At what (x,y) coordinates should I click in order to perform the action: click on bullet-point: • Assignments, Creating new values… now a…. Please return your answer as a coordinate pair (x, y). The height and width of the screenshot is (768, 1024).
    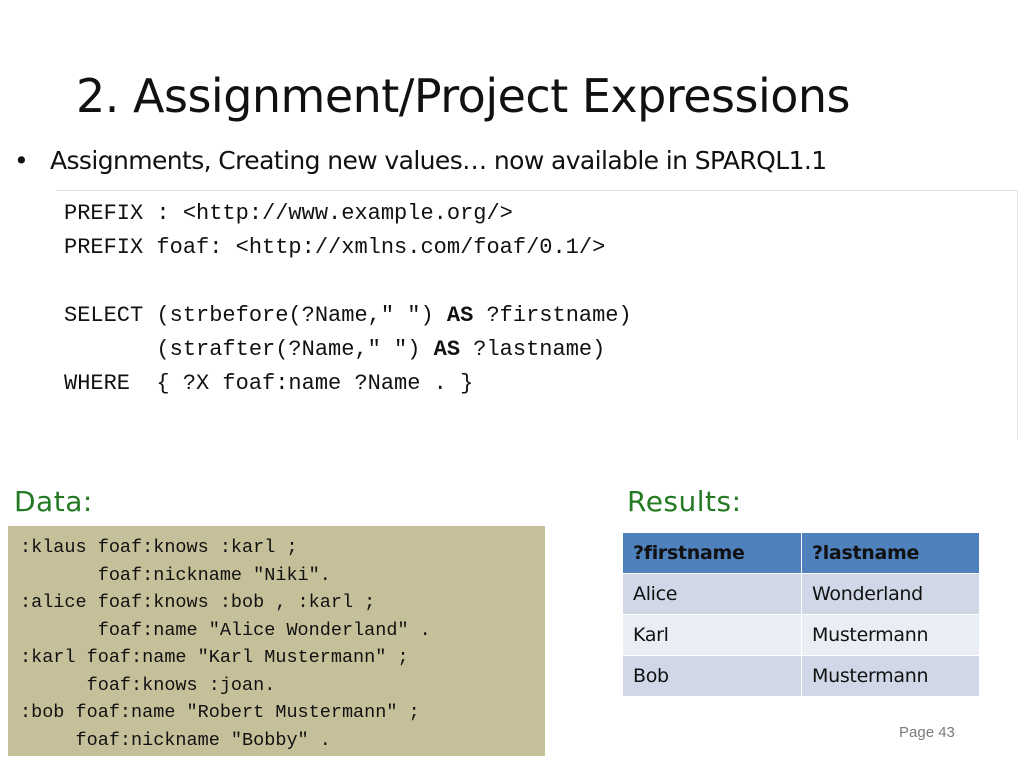
    Looking at the image, I should click on (420, 161).